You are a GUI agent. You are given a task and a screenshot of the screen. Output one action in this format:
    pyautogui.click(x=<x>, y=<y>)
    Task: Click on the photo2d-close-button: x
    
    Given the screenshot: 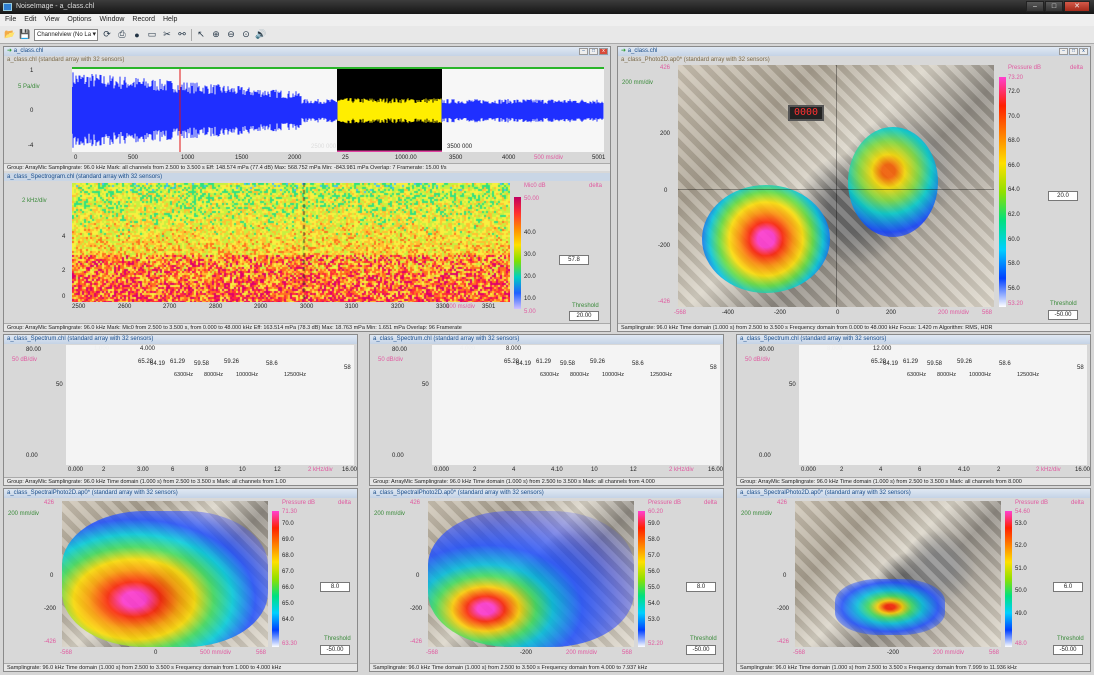 What is the action you would take?
    pyautogui.click(x=1083, y=51)
    